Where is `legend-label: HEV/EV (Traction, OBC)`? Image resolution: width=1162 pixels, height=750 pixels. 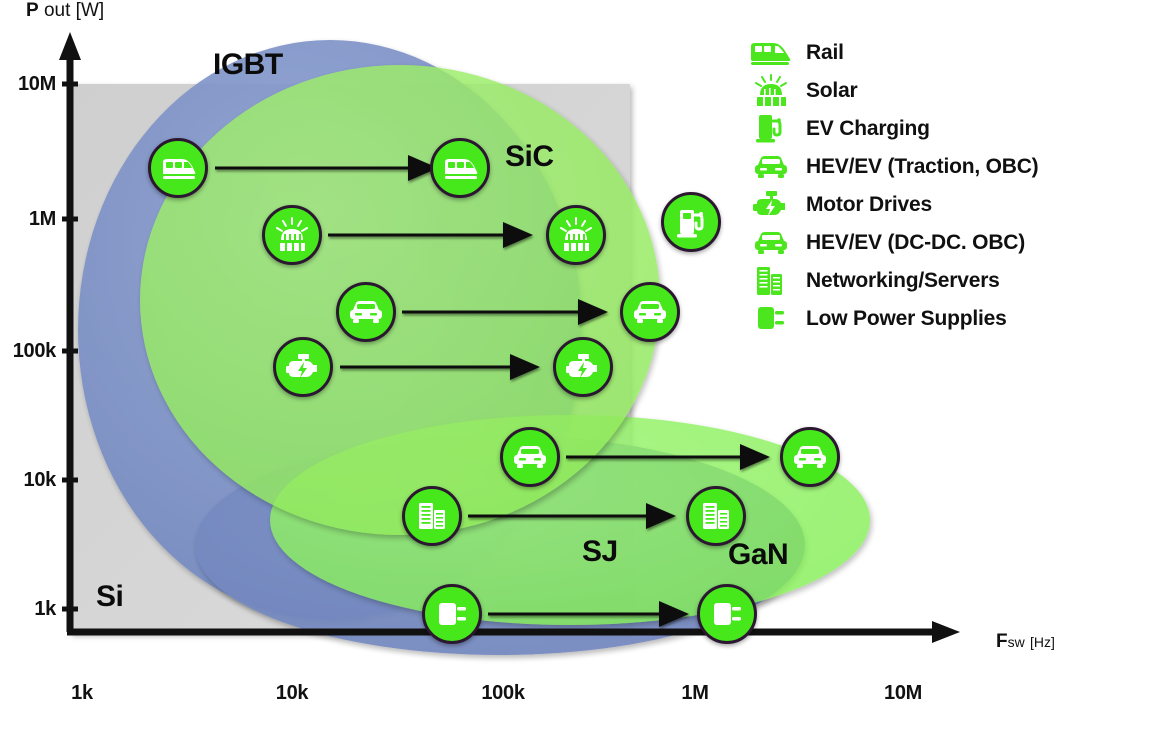 legend-label: HEV/EV (Traction, OBC) is located at coordinates (922, 166).